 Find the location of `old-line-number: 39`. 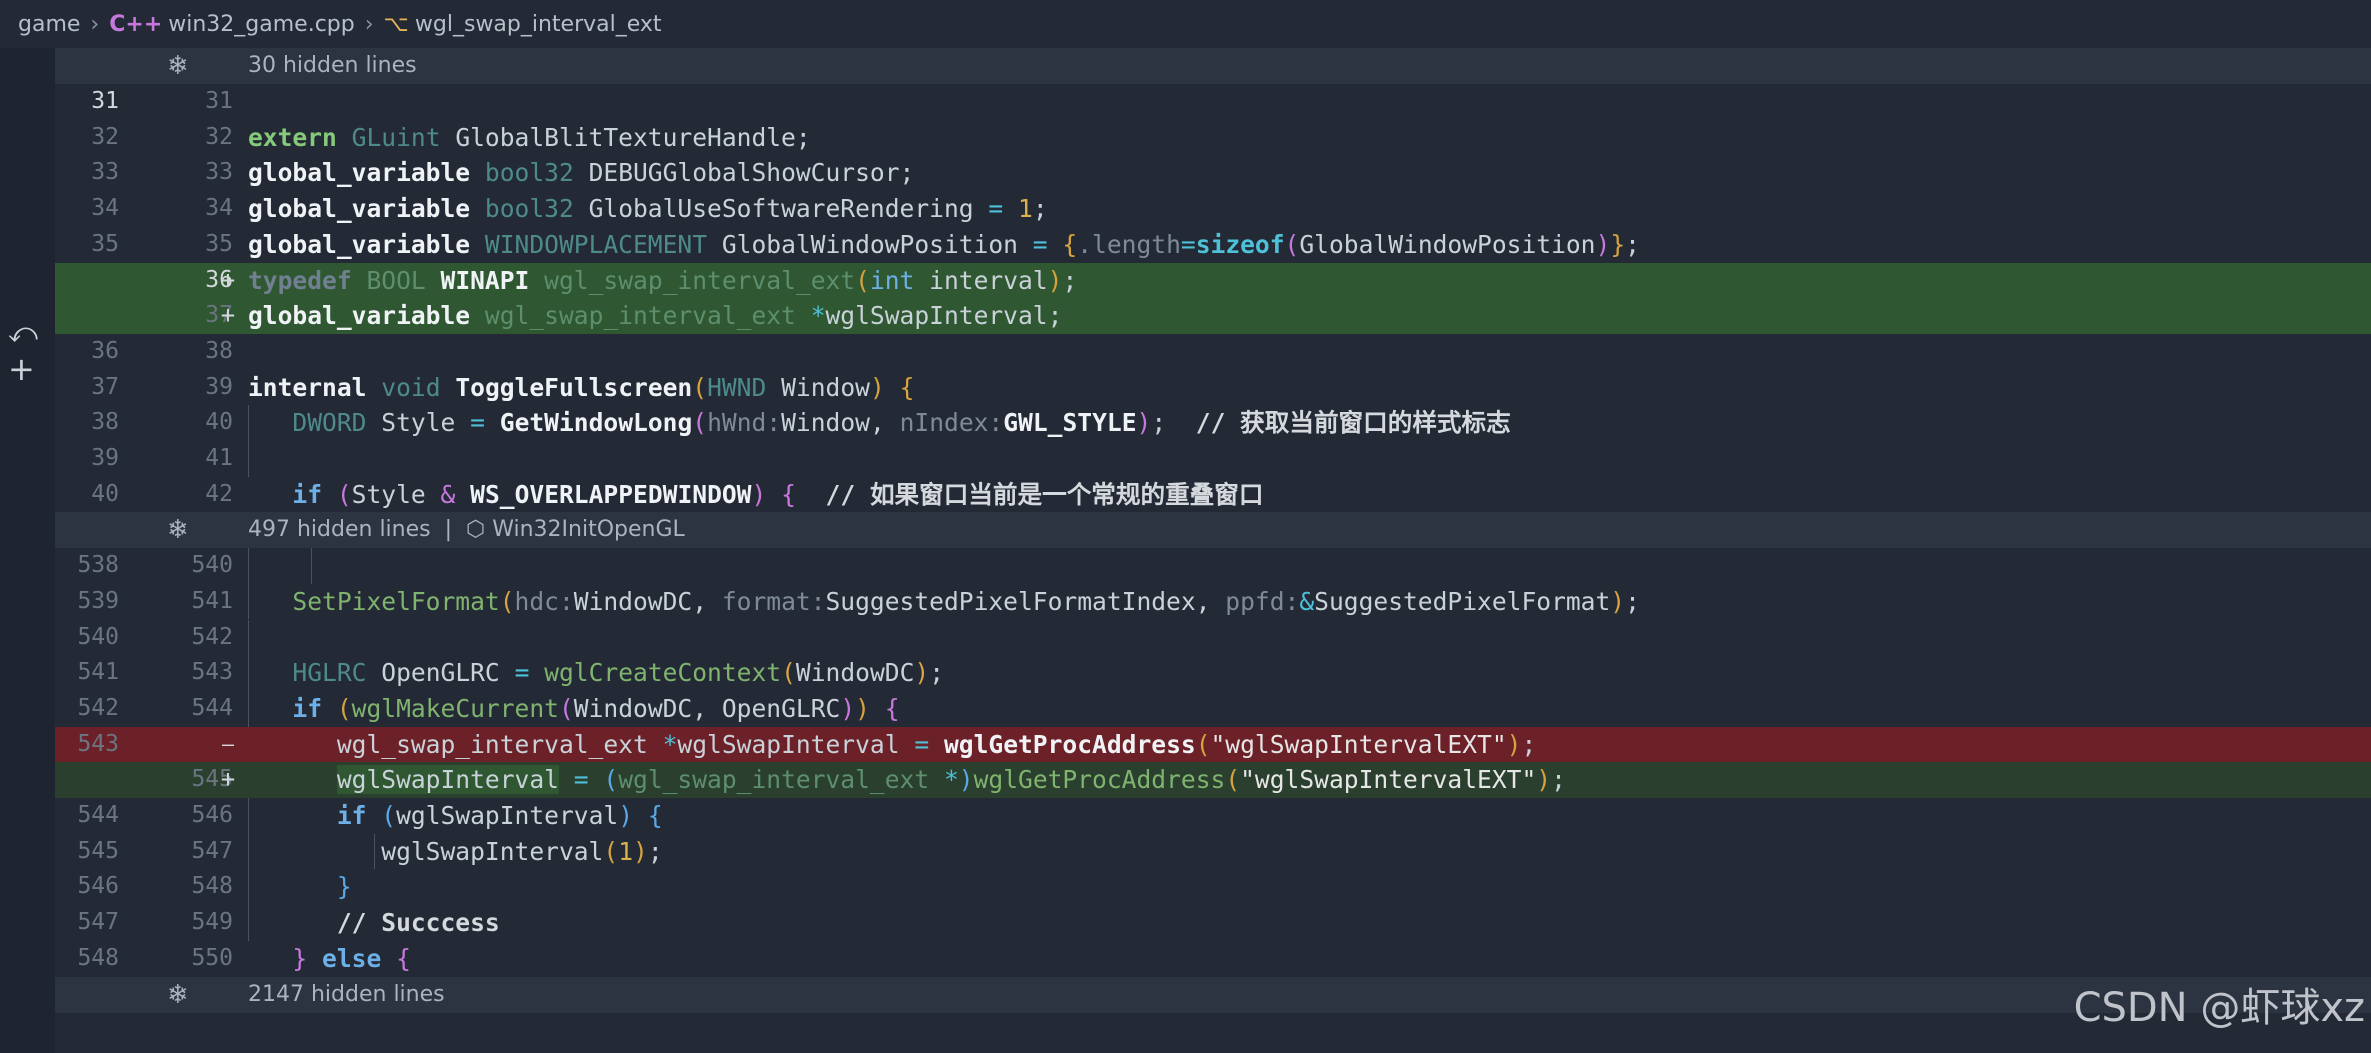

old-line-number: 39 is located at coordinates (105, 458).